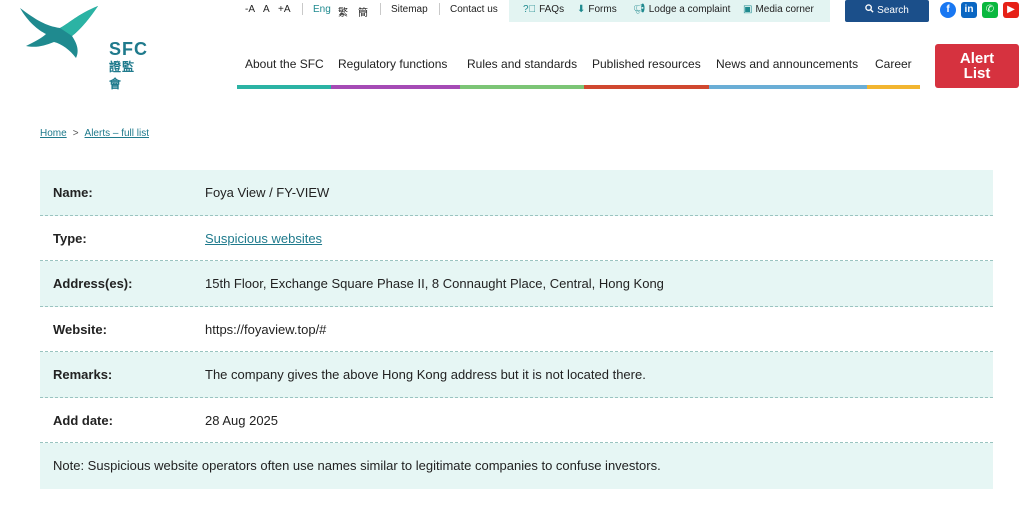 Image resolution: width=1024 pixels, height=511 pixels. I want to click on detail-value: Foya View / FY-VIEW, so click(267, 192).